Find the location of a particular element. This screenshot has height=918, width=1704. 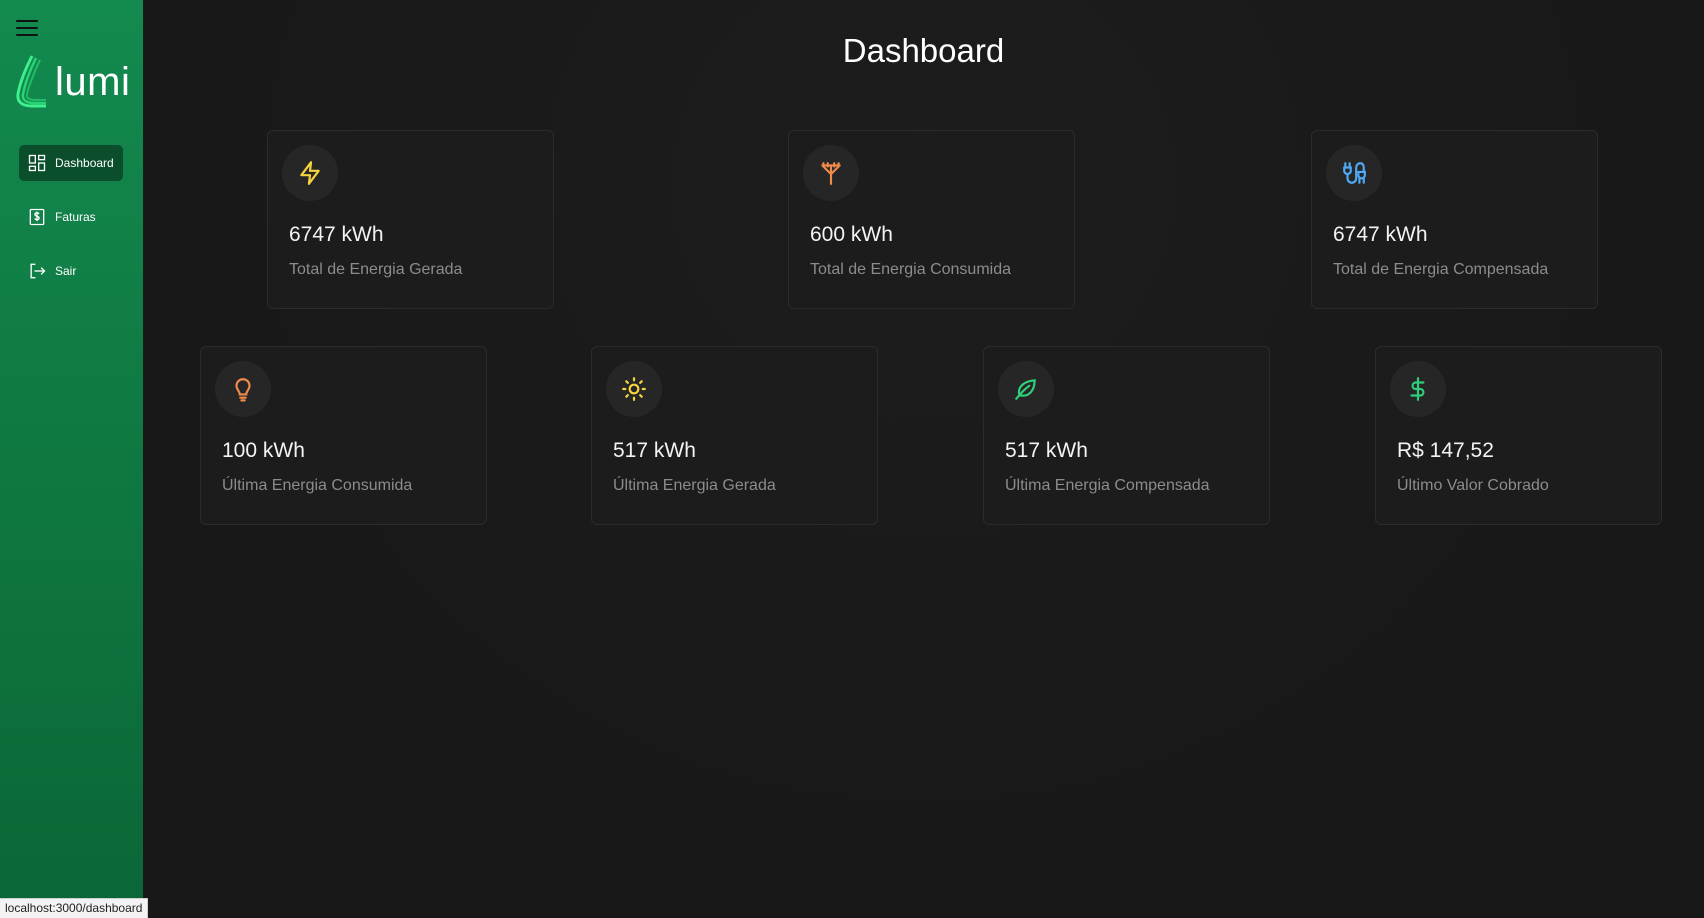

stat-label: Última Energia Consumida is located at coordinates (317, 485).